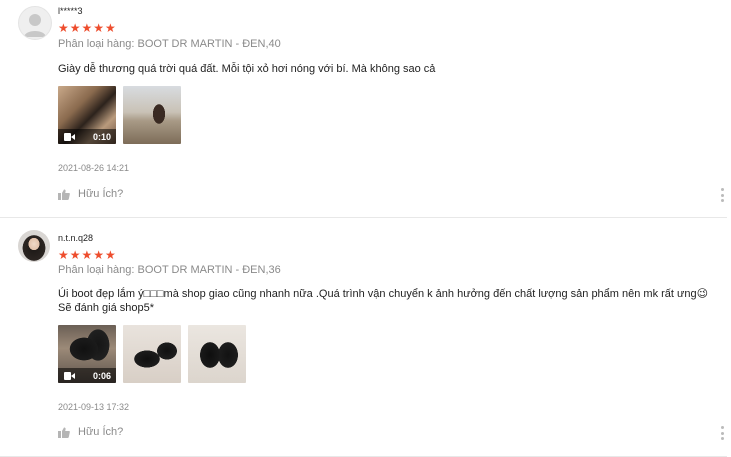 The height and width of the screenshot is (457, 731). What do you see at coordinates (101, 375) in the screenshot?
I see `video-duration: 0:06` at bounding box center [101, 375].